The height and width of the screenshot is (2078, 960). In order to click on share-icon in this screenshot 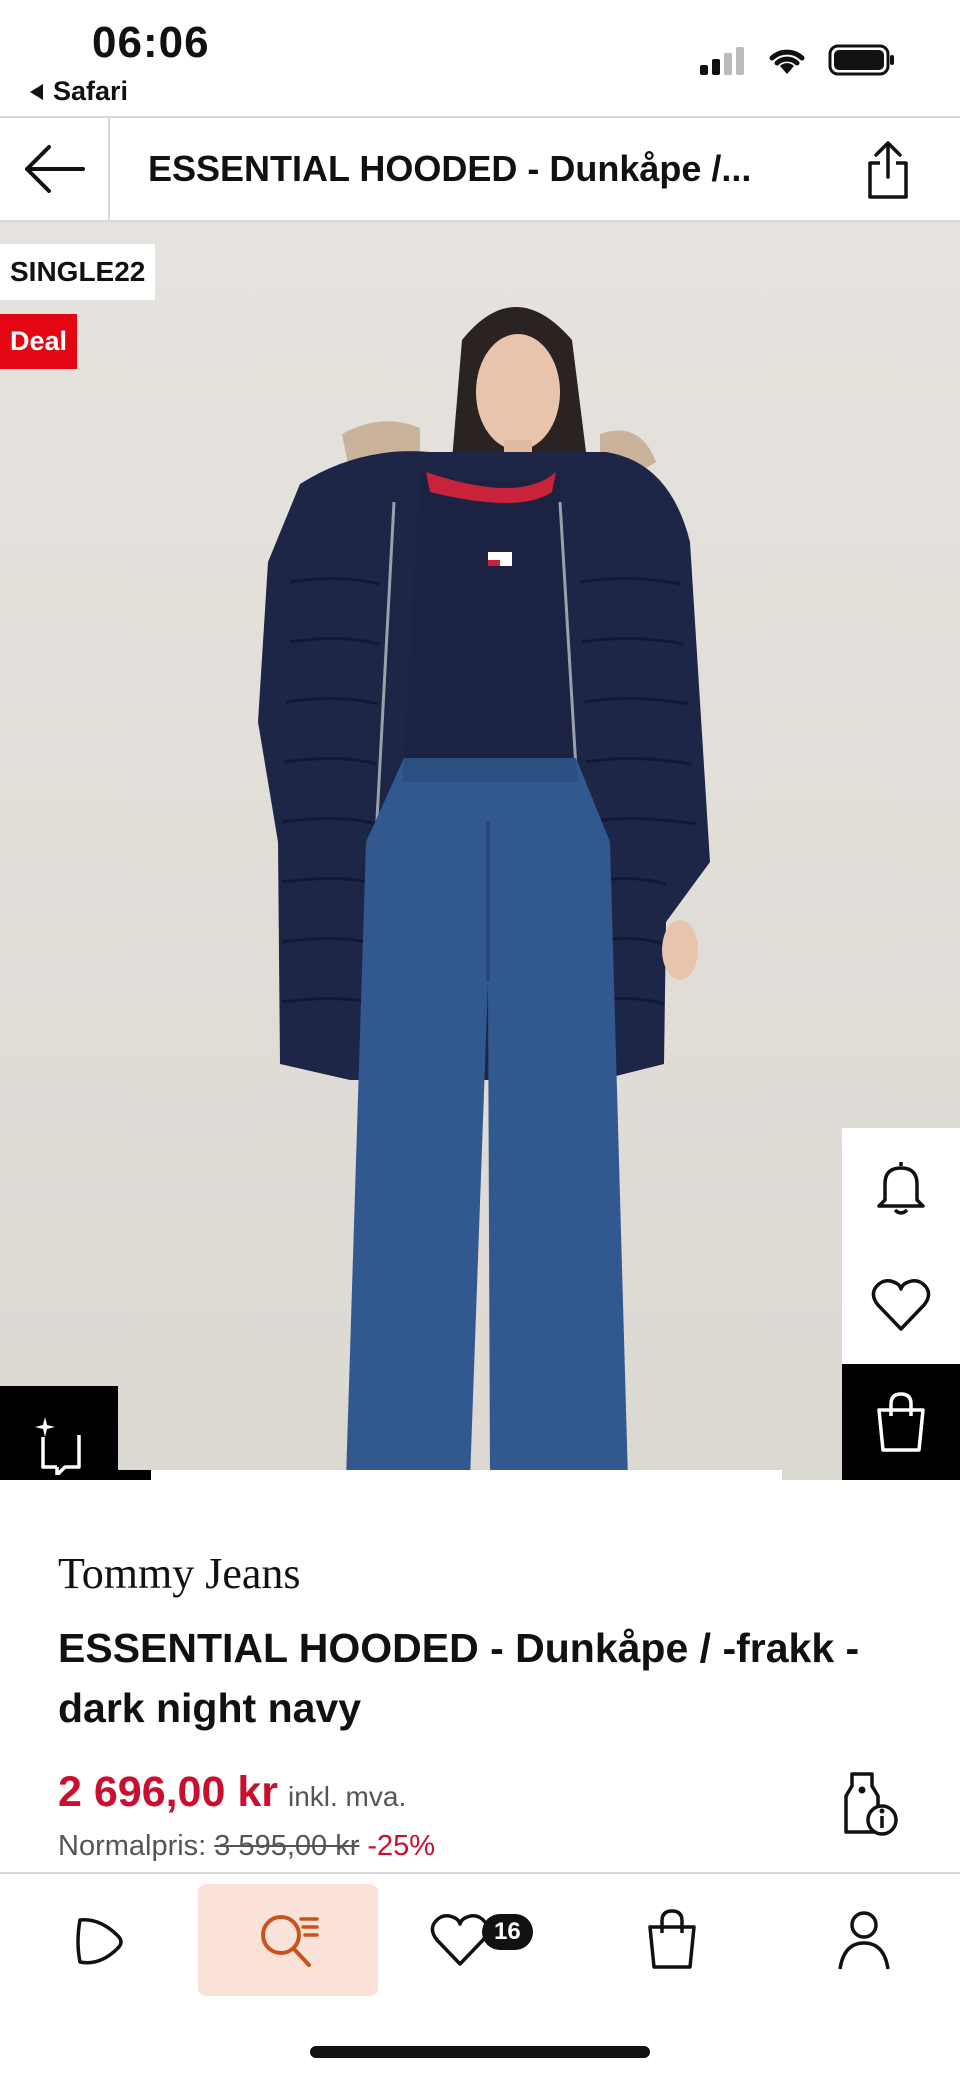, I will do `click(888, 170)`.